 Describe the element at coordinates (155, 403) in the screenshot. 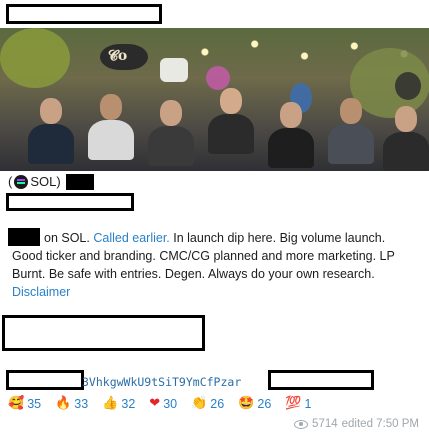

I see `heart-icon: ❤` at that location.